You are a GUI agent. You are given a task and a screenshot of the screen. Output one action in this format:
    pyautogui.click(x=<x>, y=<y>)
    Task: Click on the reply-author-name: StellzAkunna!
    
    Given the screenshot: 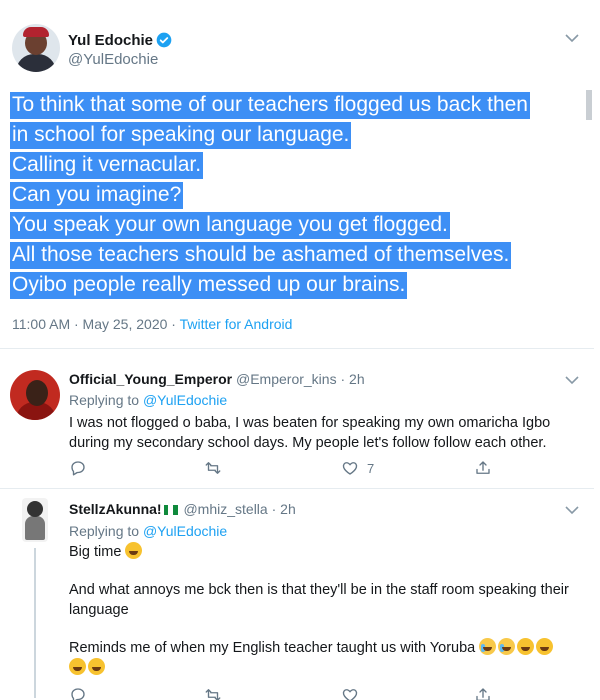 What is the action you would take?
    pyautogui.click(x=115, y=509)
    